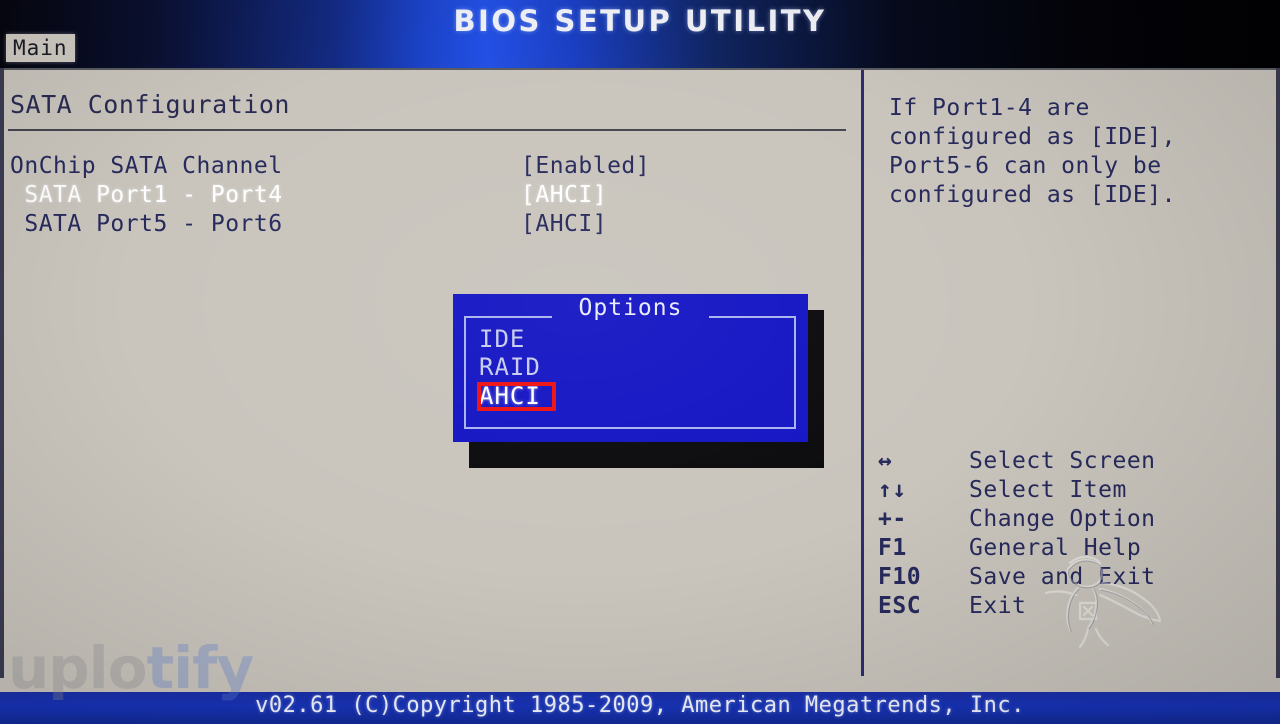  Describe the element at coordinates (585, 166) in the screenshot. I see `setting-value: [Enabled]` at that location.